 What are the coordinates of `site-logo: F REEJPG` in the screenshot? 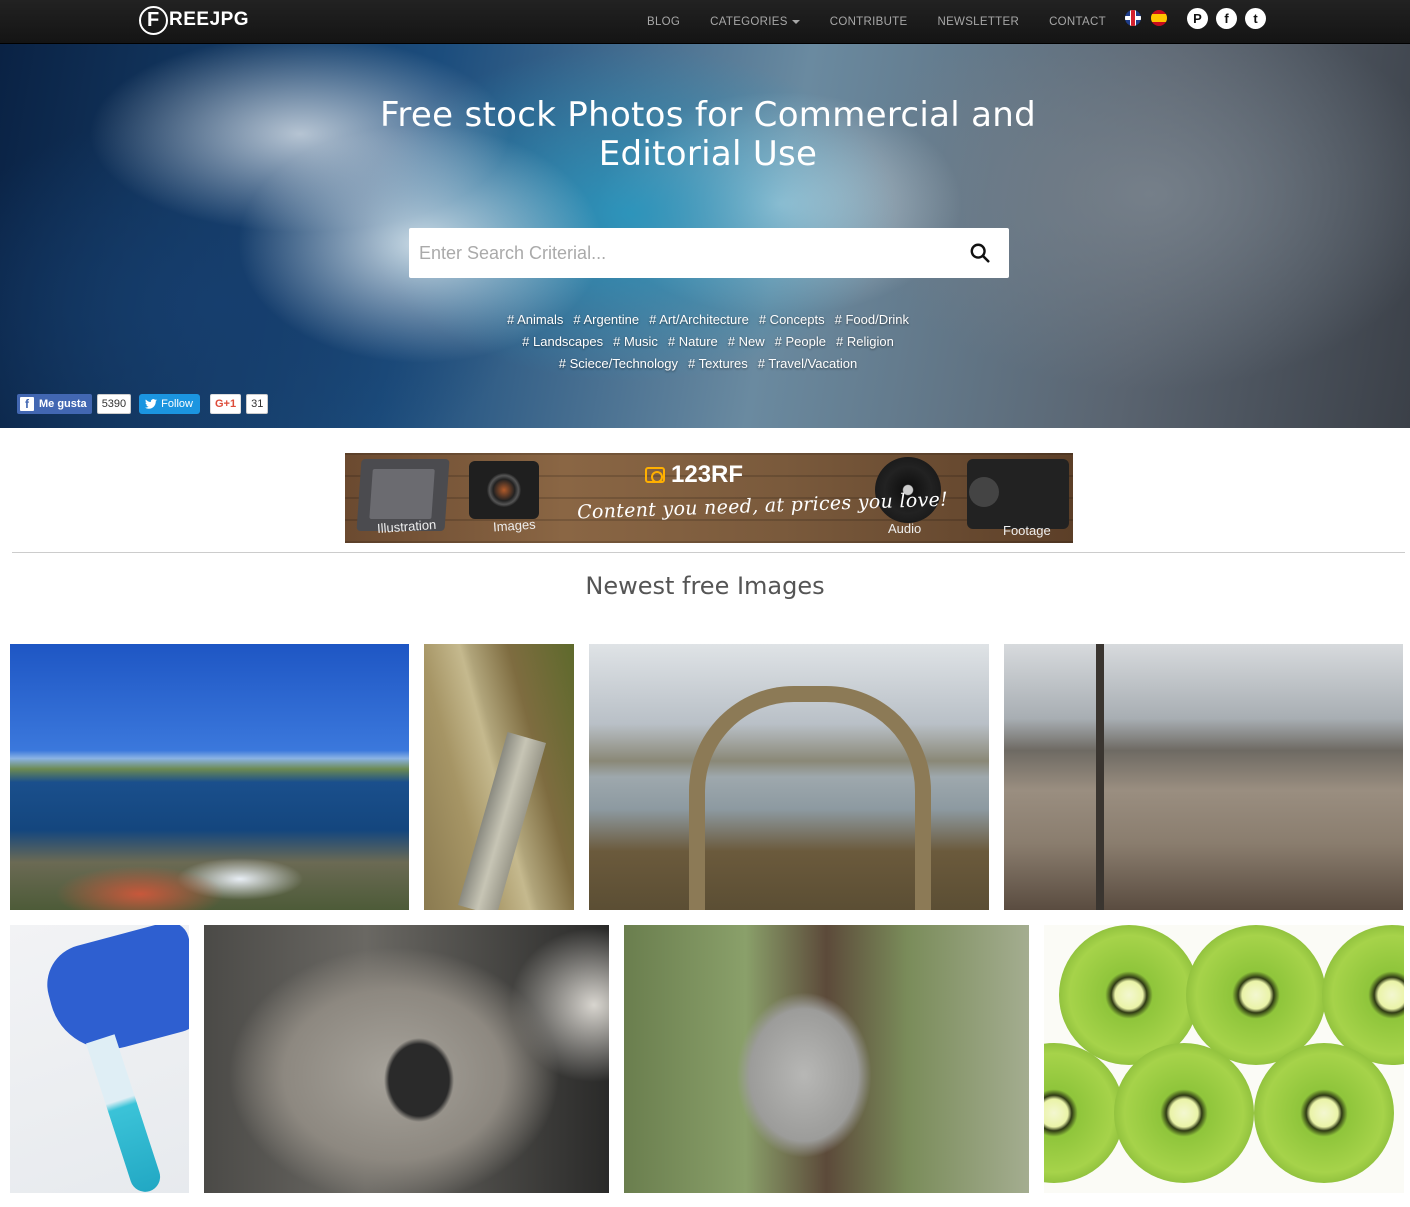 It's located at (194, 20).